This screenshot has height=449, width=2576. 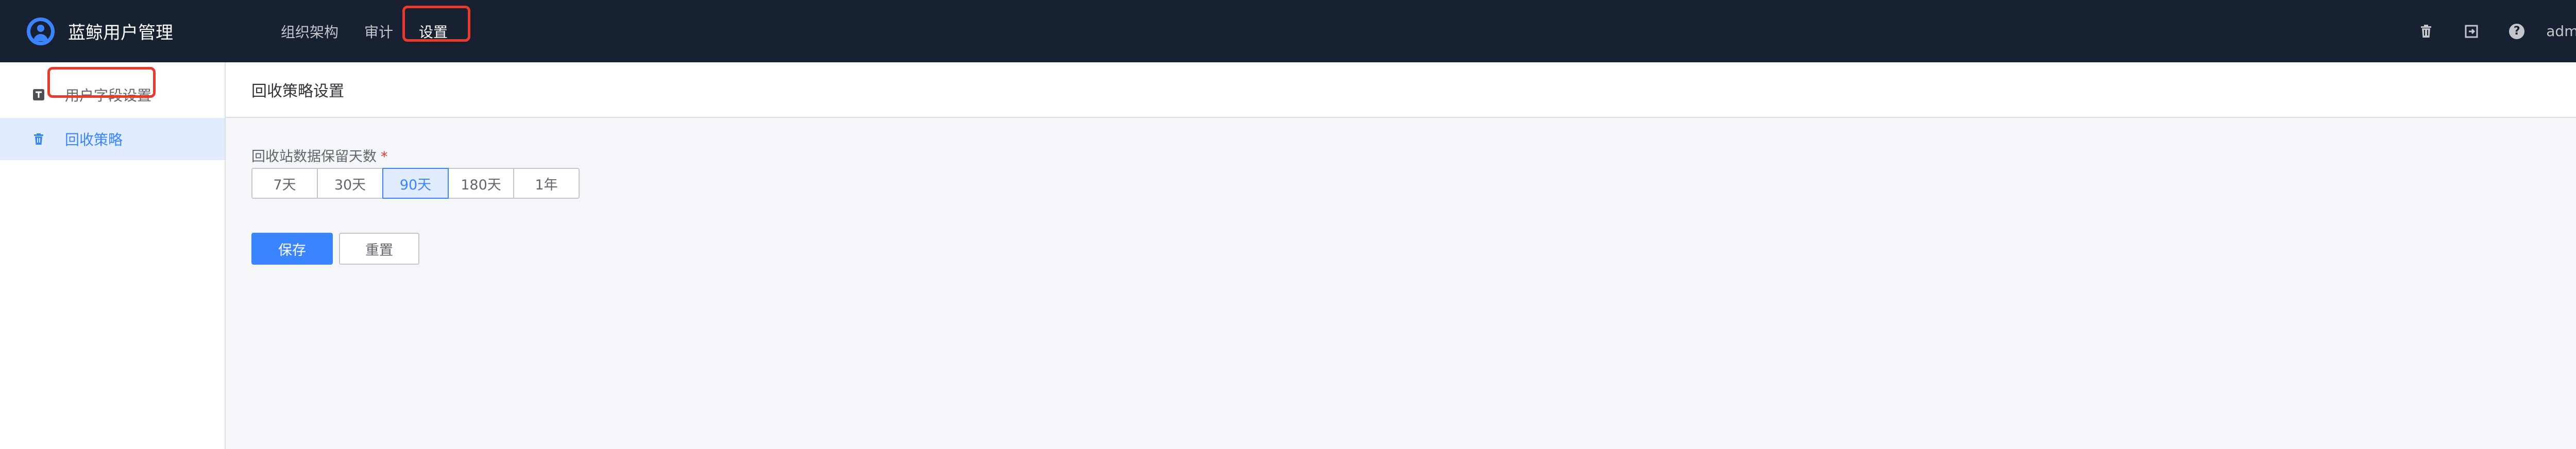 I want to click on retention-days-label-text: 回收站数据保留天数, so click(x=314, y=157).